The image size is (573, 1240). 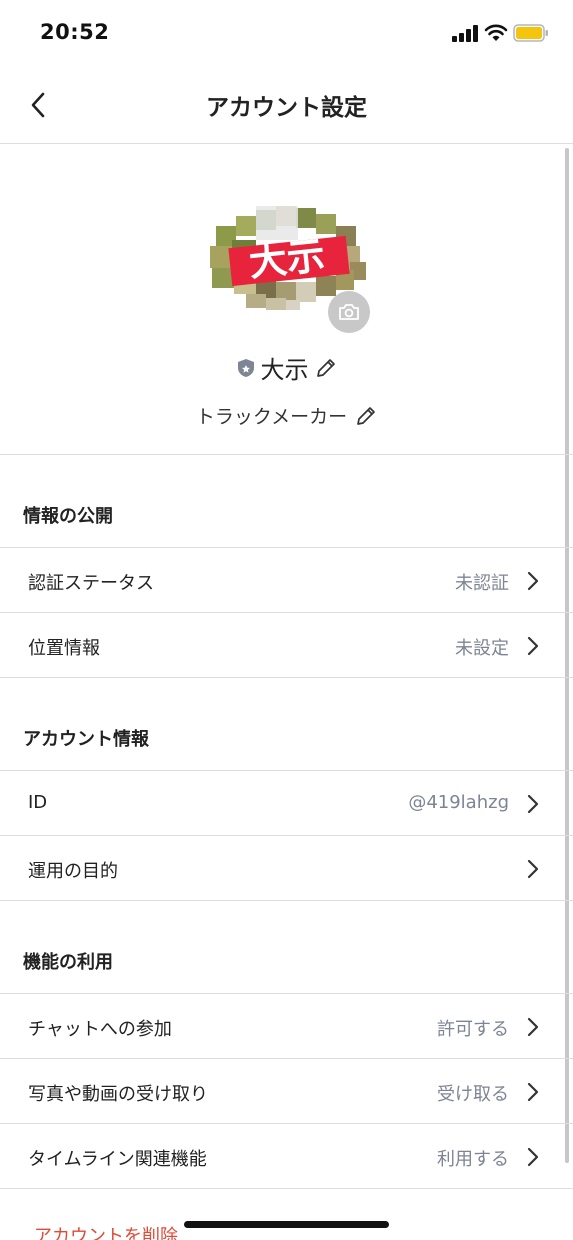 What do you see at coordinates (286, 947) in the screenshot?
I see `section-header-features: 機能の利用` at bounding box center [286, 947].